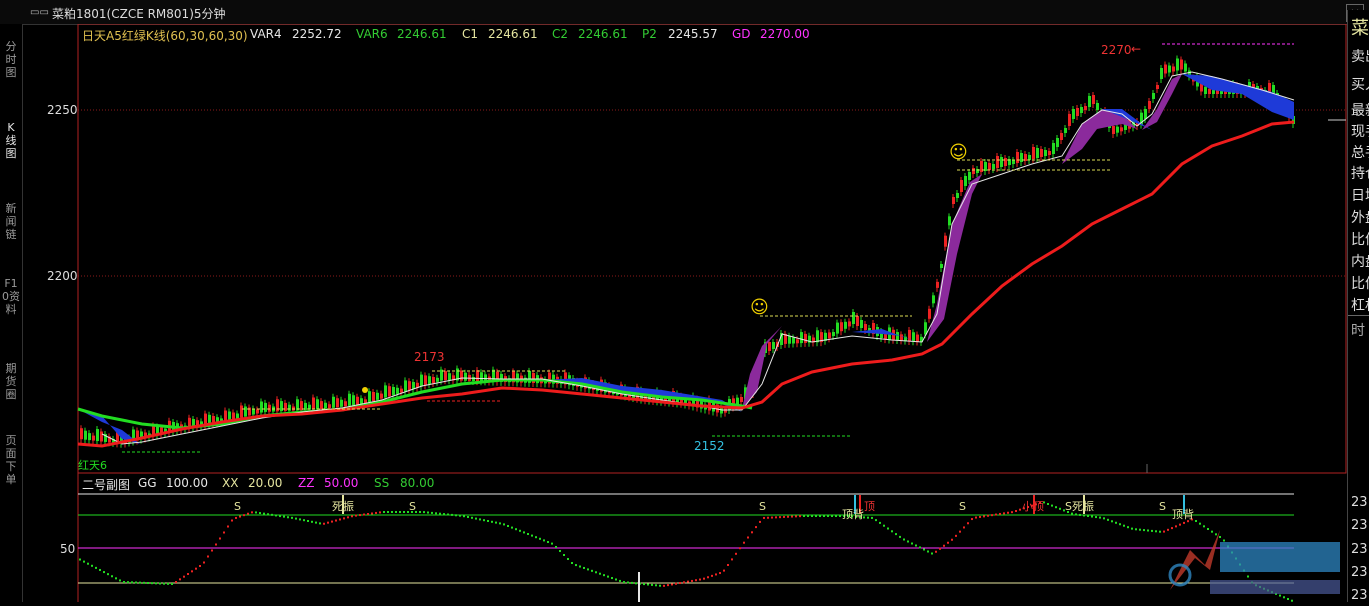  Describe the element at coordinates (11, 59) in the screenshot. I see `tab-timeshare: 分时图` at that location.